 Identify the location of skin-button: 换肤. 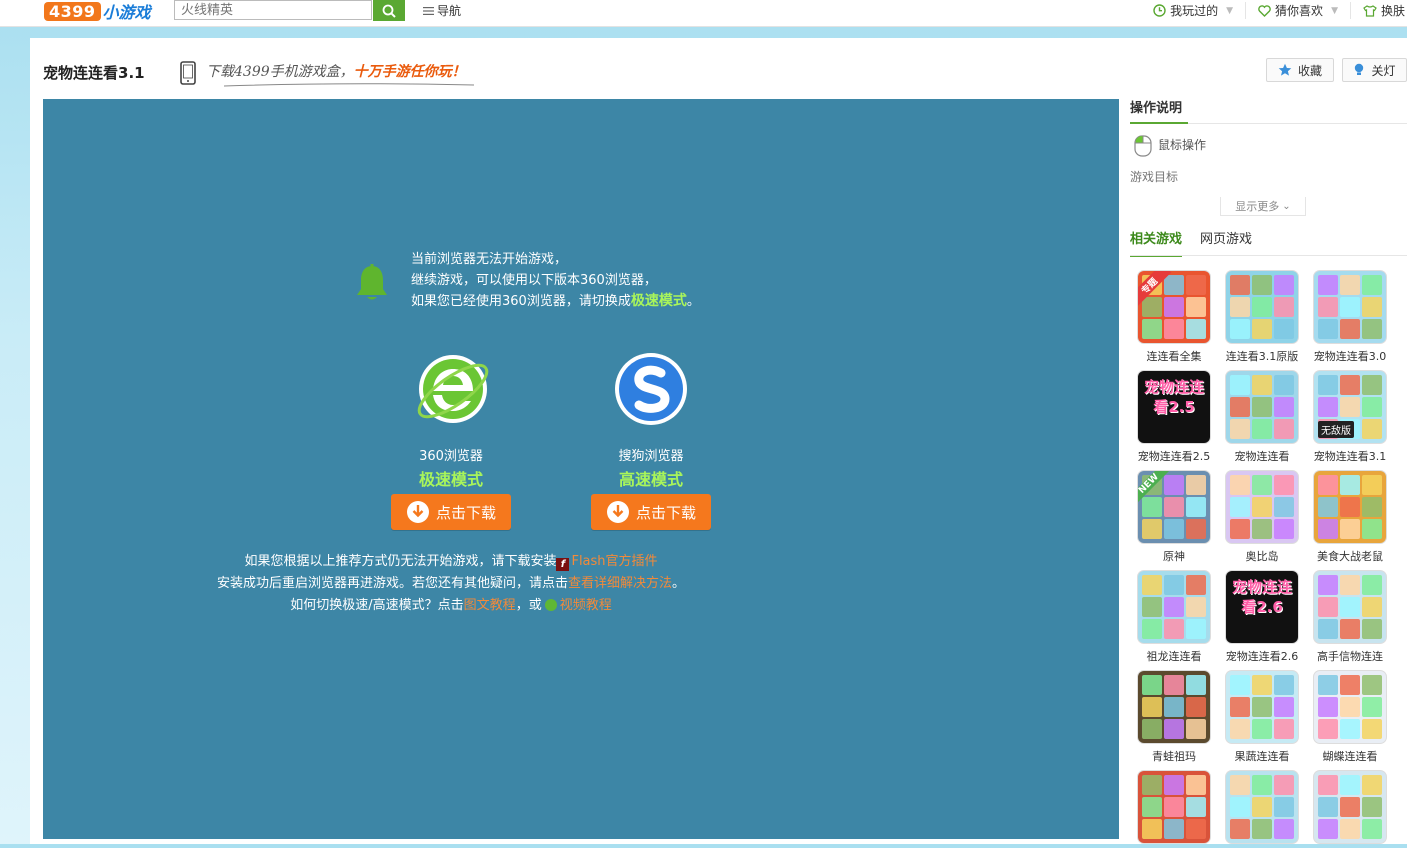
(1379, 10).